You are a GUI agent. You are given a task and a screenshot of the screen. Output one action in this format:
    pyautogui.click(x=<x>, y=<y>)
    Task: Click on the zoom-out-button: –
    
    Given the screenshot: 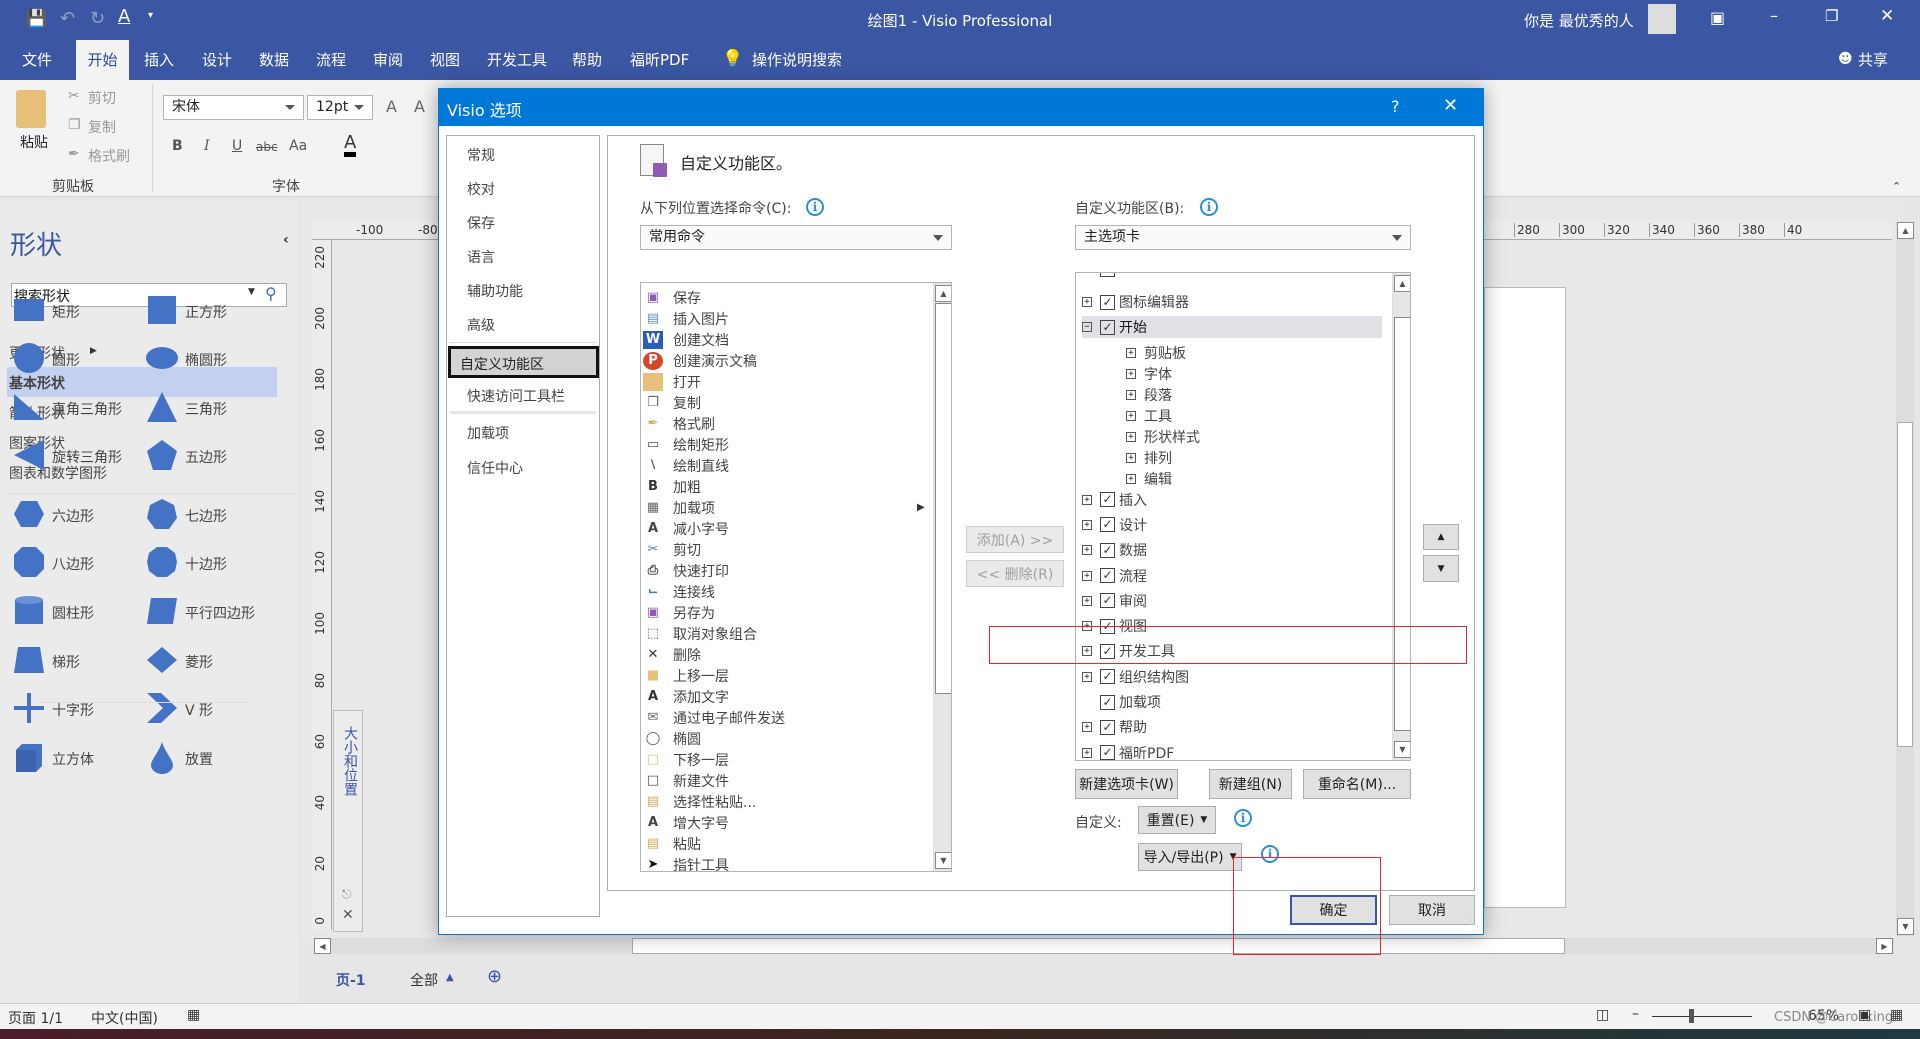 What is the action you would take?
    pyautogui.click(x=1635, y=1014)
    